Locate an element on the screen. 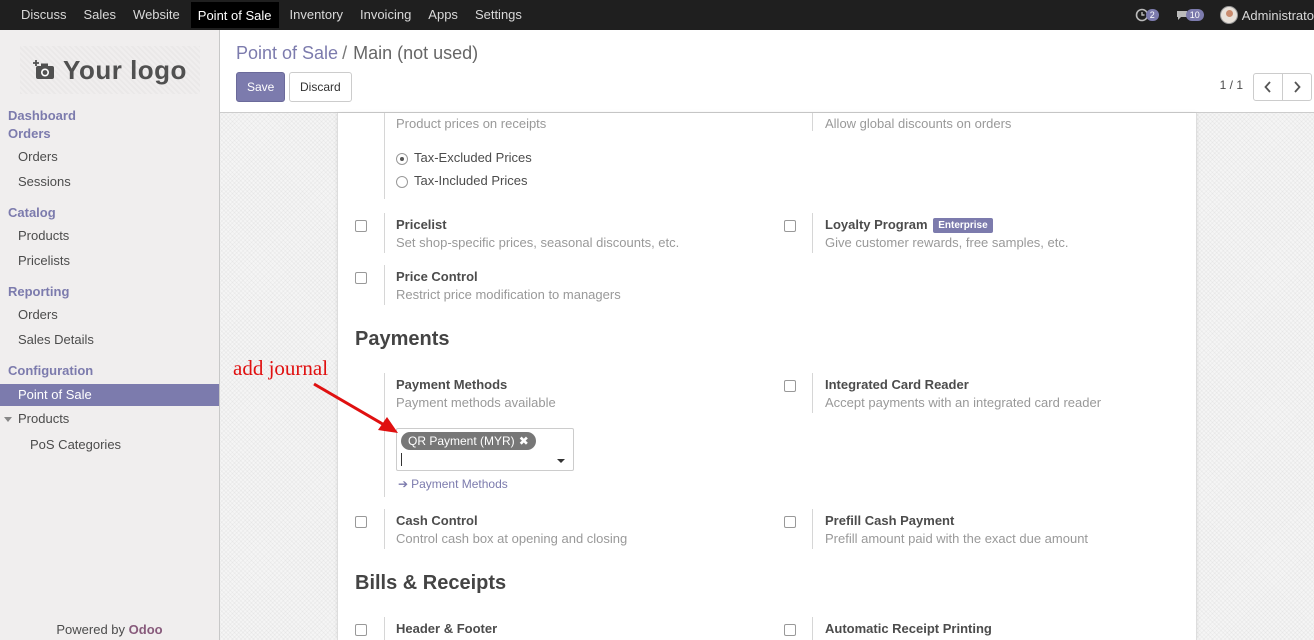  sidebar-item-sales-details: Sales Details is located at coordinates (109, 340).